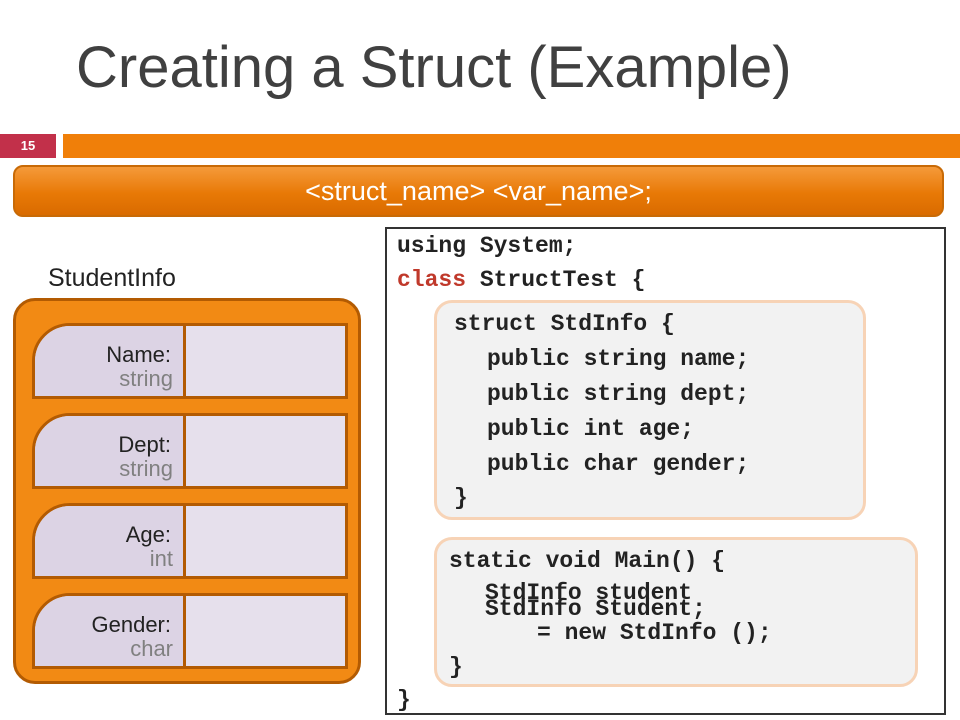 Image resolution: width=960 pixels, height=720 pixels. I want to click on code-main-close: }, so click(456, 667).